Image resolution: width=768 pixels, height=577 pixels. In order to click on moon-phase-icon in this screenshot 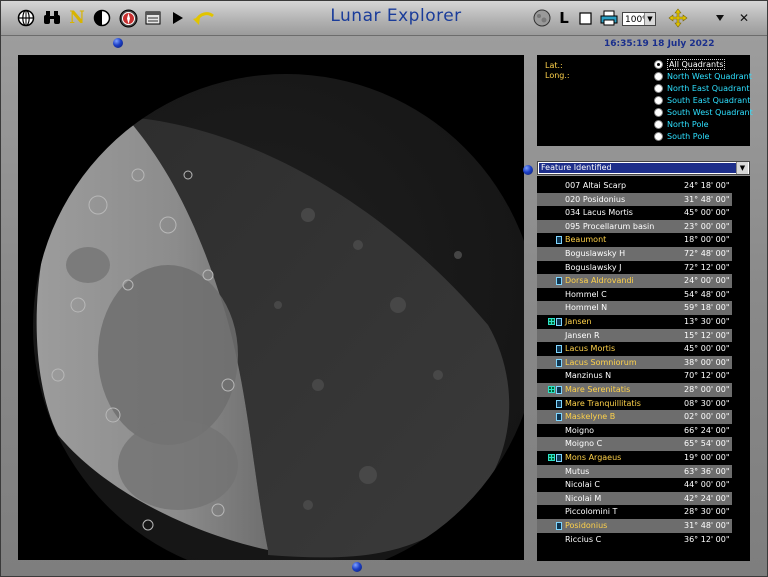, I will do `click(102, 18)`.